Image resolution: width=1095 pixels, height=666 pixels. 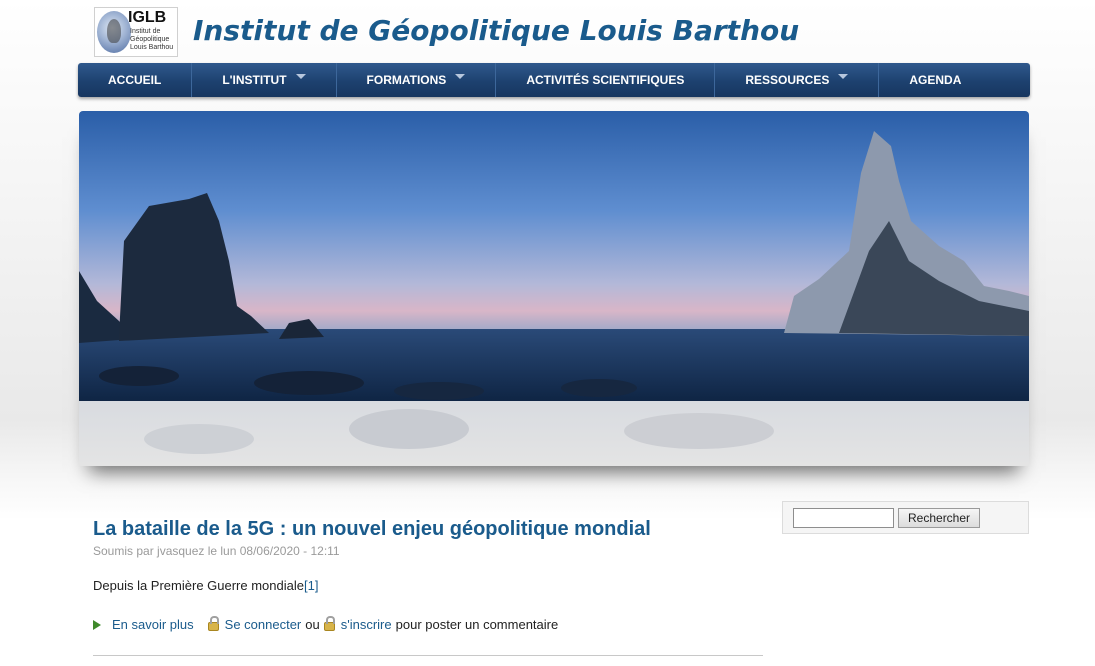 I want to click on nav-item-label: ACCUEIL, so click(x=135, y=80).